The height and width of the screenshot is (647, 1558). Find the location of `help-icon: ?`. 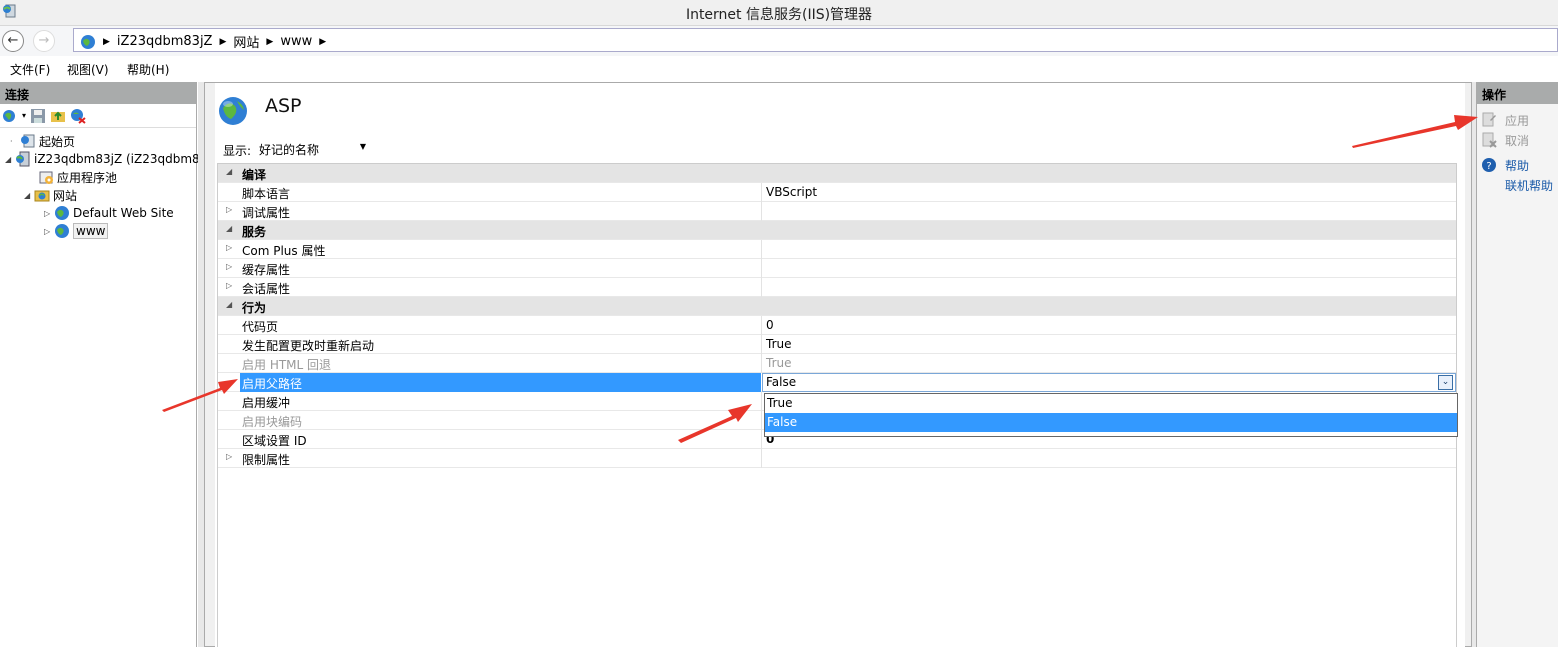

help-icon: ? is located at coordinates (1489, 165).